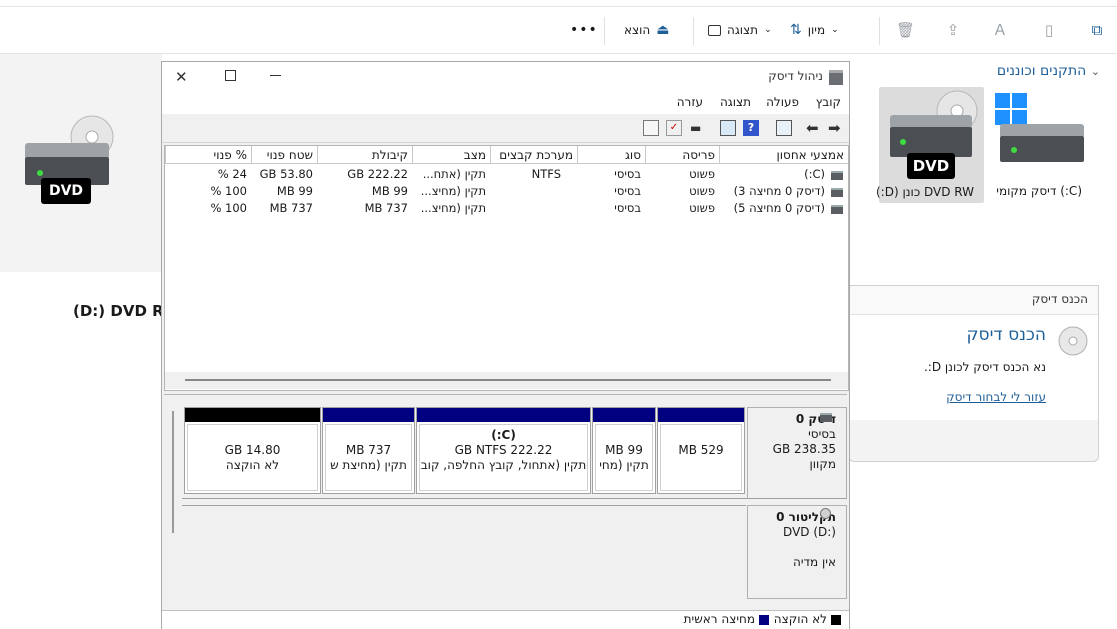 The image size is (1117, 629). Describe the element at coordinates (451, 155) in the screenshot. I see `column-header: מצב` at that location.